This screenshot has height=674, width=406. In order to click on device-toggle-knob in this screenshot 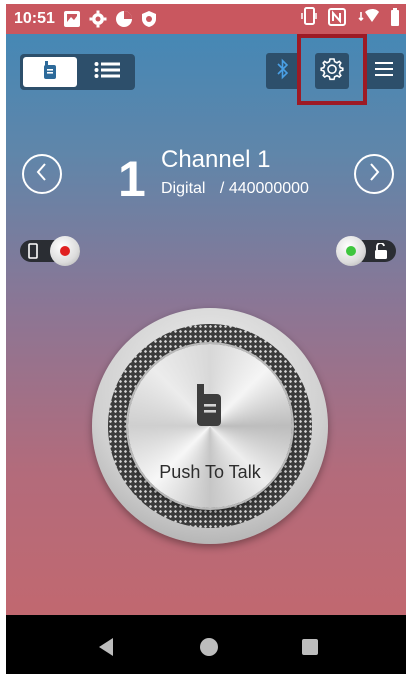, I will do `click(65, 251)`.